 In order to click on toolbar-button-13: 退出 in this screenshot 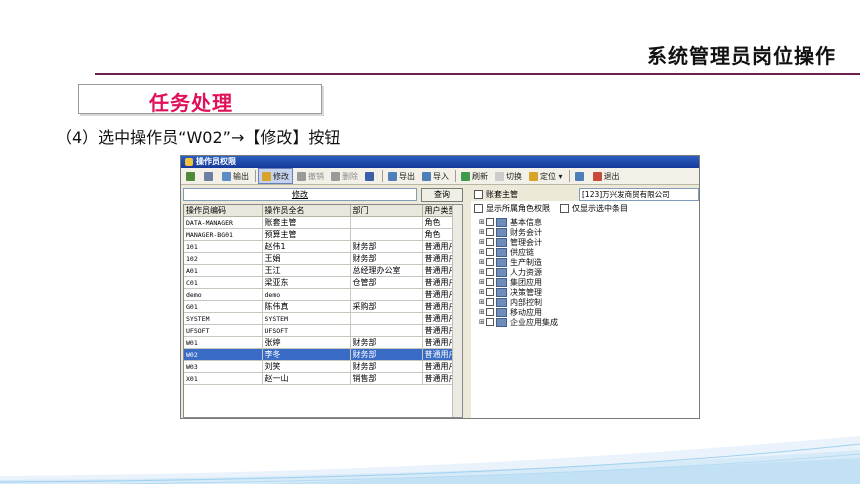, I will do `click(606, 176)`.